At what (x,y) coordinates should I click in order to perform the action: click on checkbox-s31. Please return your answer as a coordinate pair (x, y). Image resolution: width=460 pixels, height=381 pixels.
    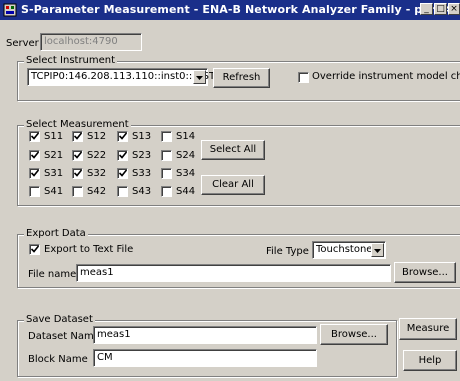
    Looking at the image, I should click on (34, 173).